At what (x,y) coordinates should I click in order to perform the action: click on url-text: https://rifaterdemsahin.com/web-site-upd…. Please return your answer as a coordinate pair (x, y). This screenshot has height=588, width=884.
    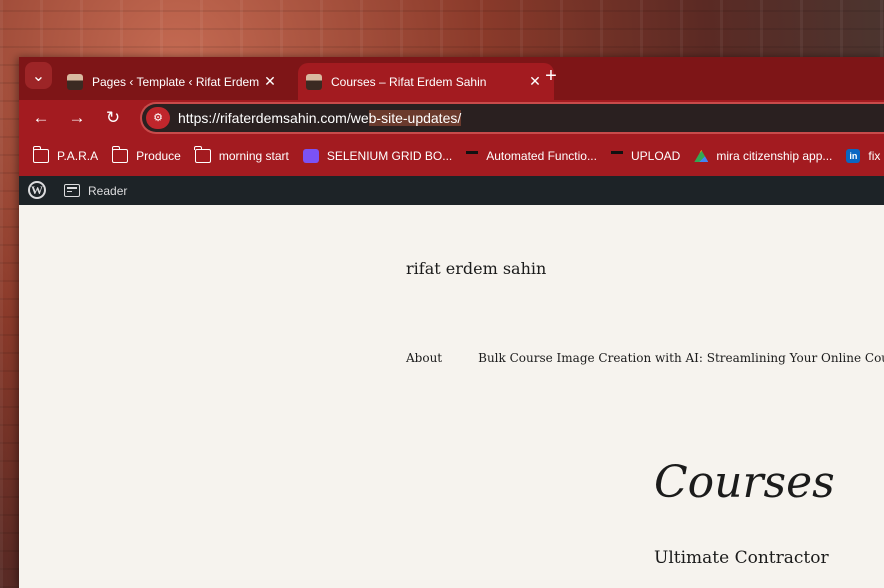
    Looking at the image, I should click on (320, 118).